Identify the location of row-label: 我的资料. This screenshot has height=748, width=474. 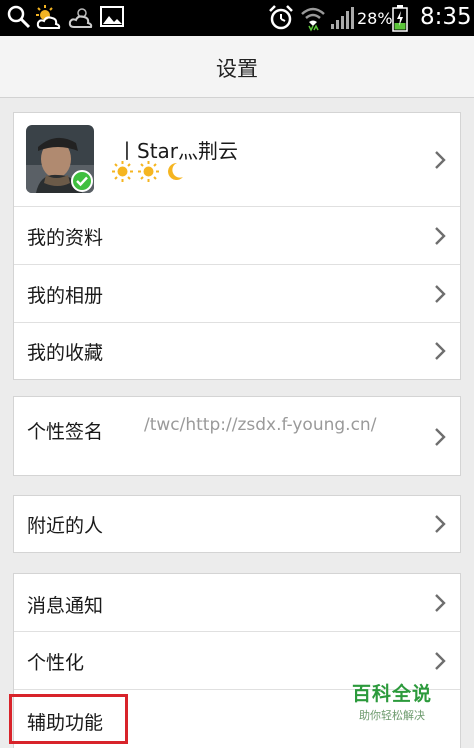
(65, 238).